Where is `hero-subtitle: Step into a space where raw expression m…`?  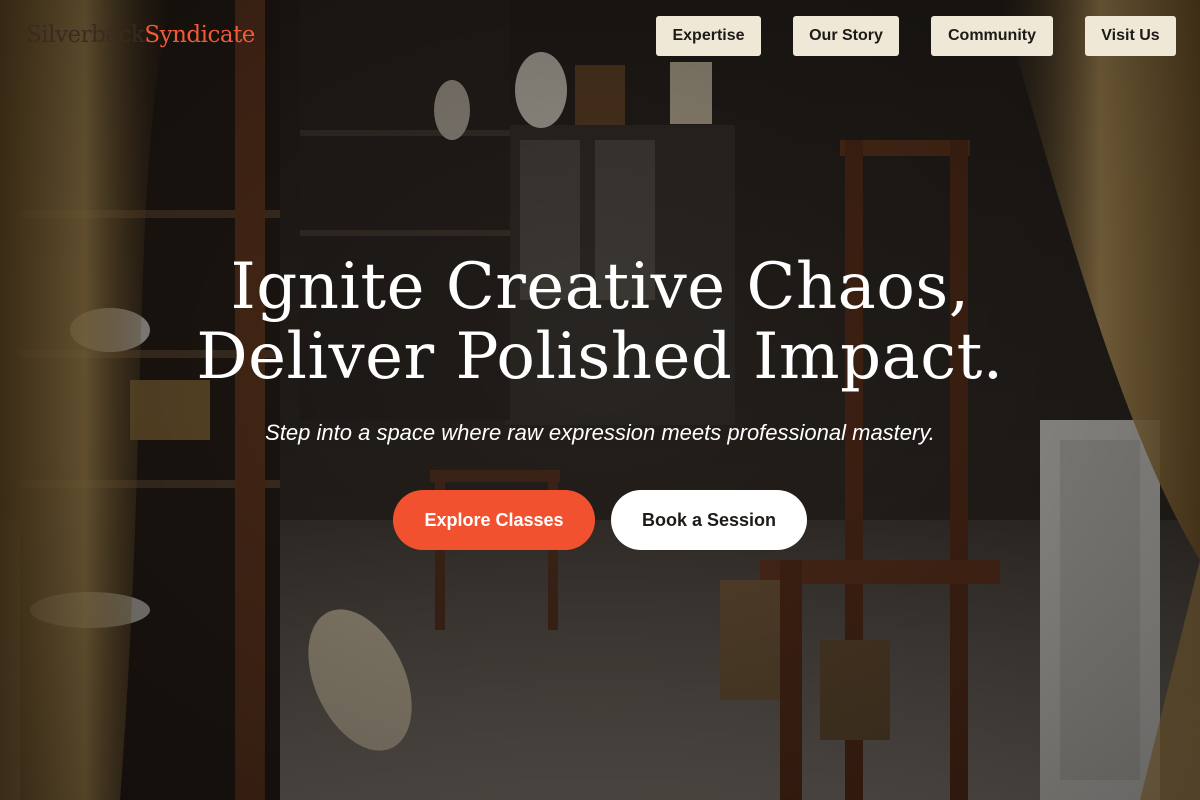
hero-subtitle: Step into a space where raw expression m… is located at coordinates (600, 432).